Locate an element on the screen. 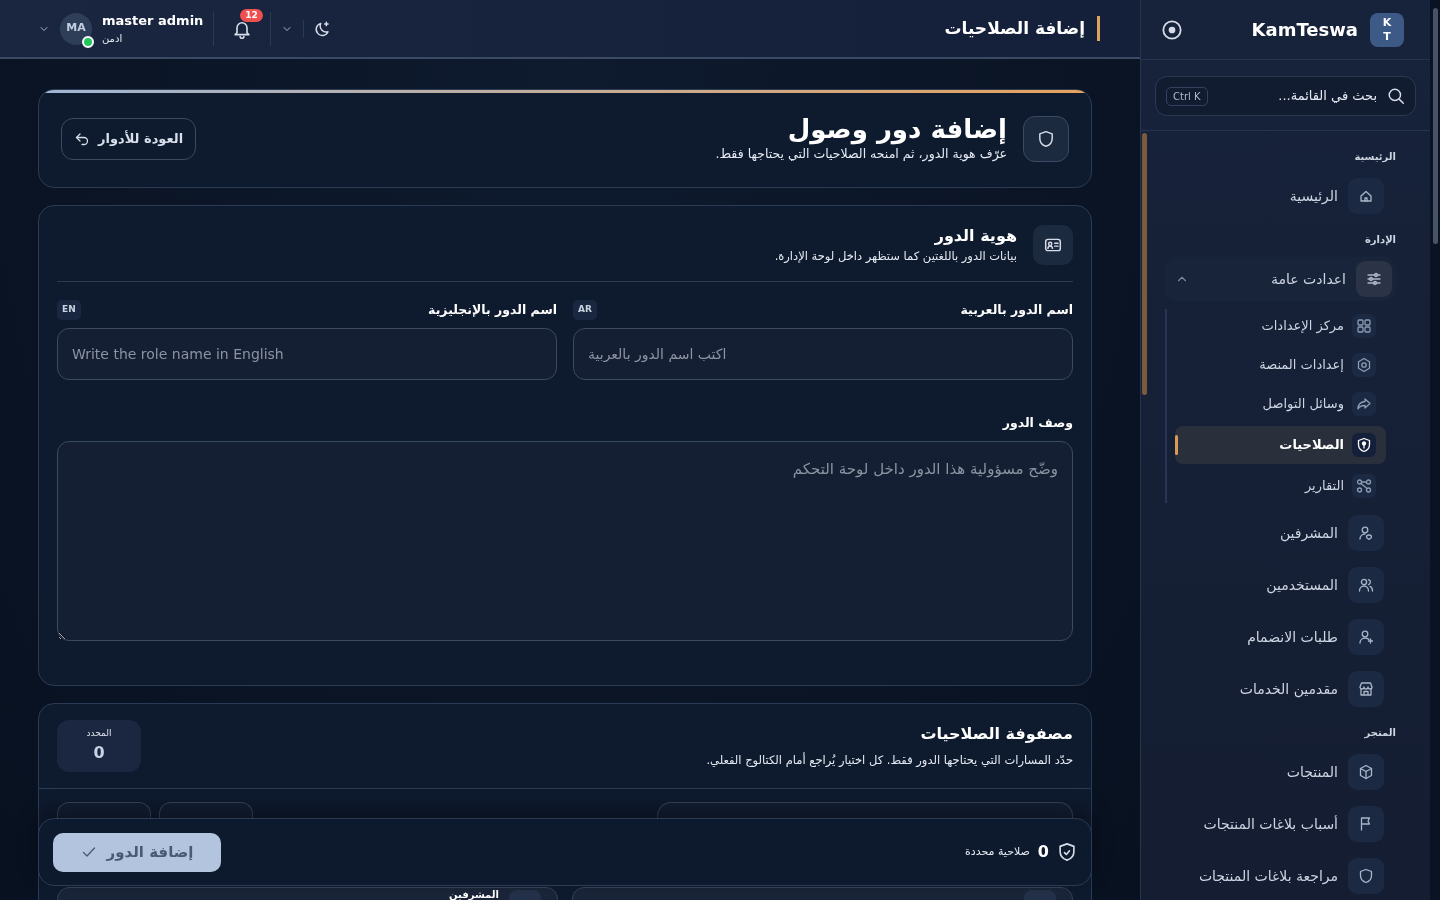 The image size is (1440, 900). target-icon is located at coordinates (1172, 29).